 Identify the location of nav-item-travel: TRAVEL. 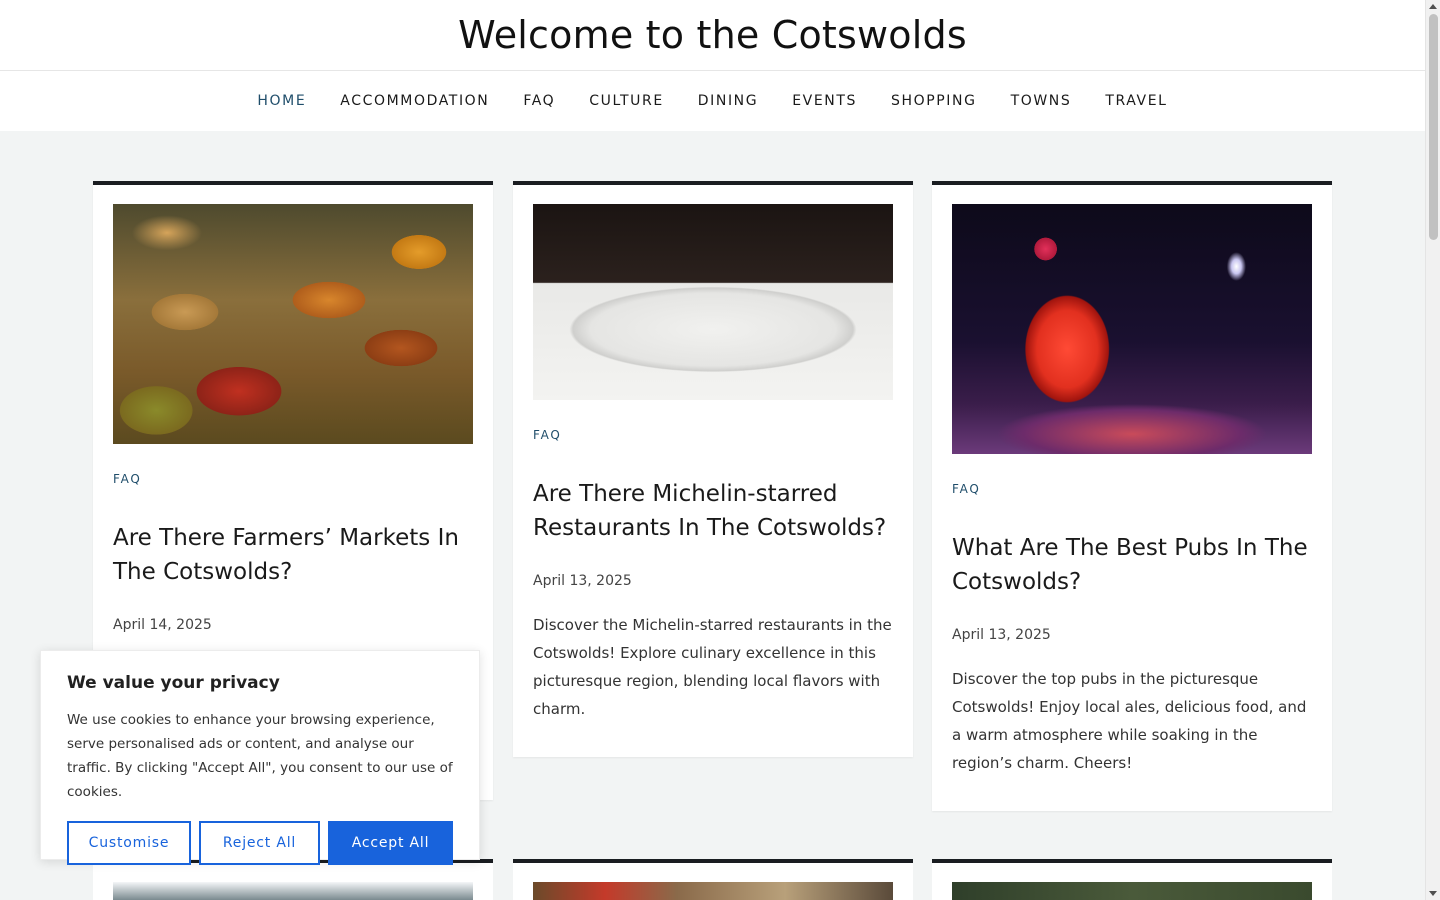
(1136, 101).